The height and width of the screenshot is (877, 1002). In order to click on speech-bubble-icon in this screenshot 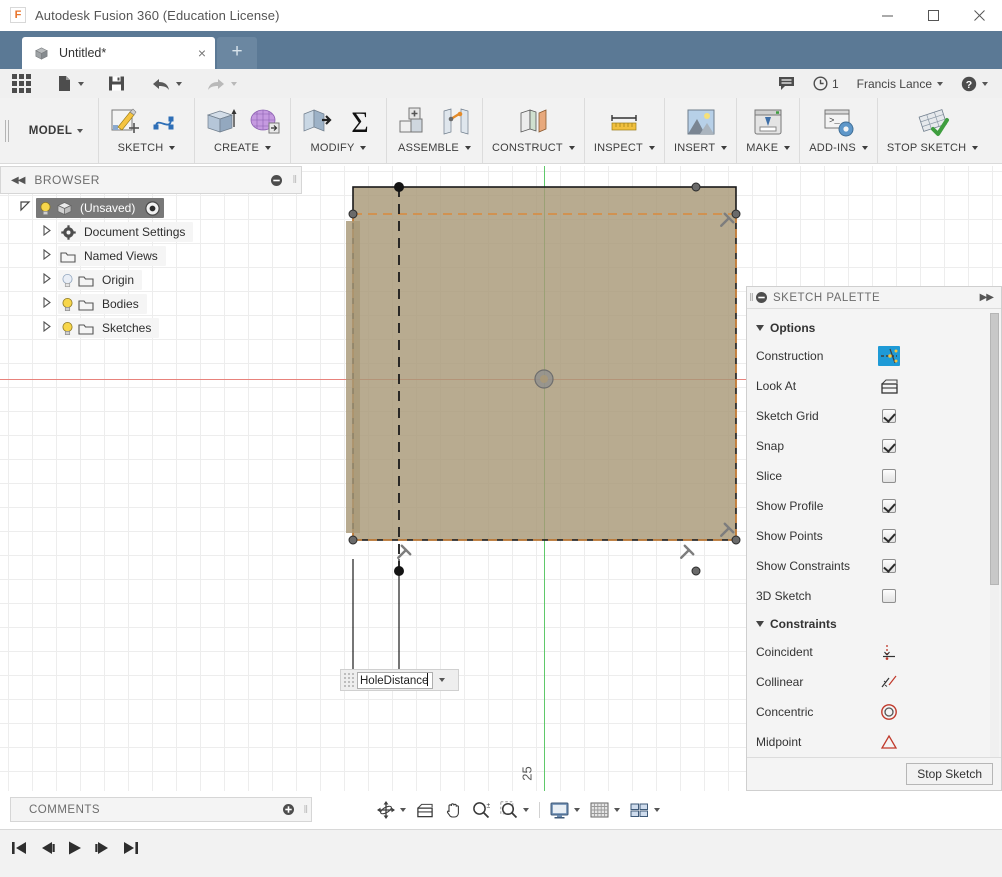, I will do `click(786, 83)`.